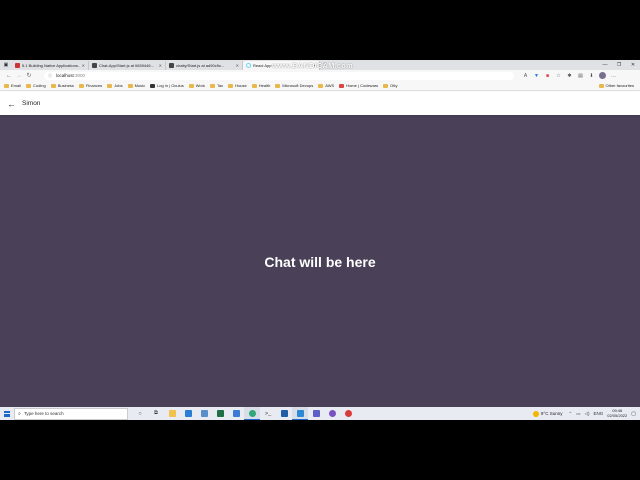  I want to click on bookmark-item: Health, so click(261, 85).